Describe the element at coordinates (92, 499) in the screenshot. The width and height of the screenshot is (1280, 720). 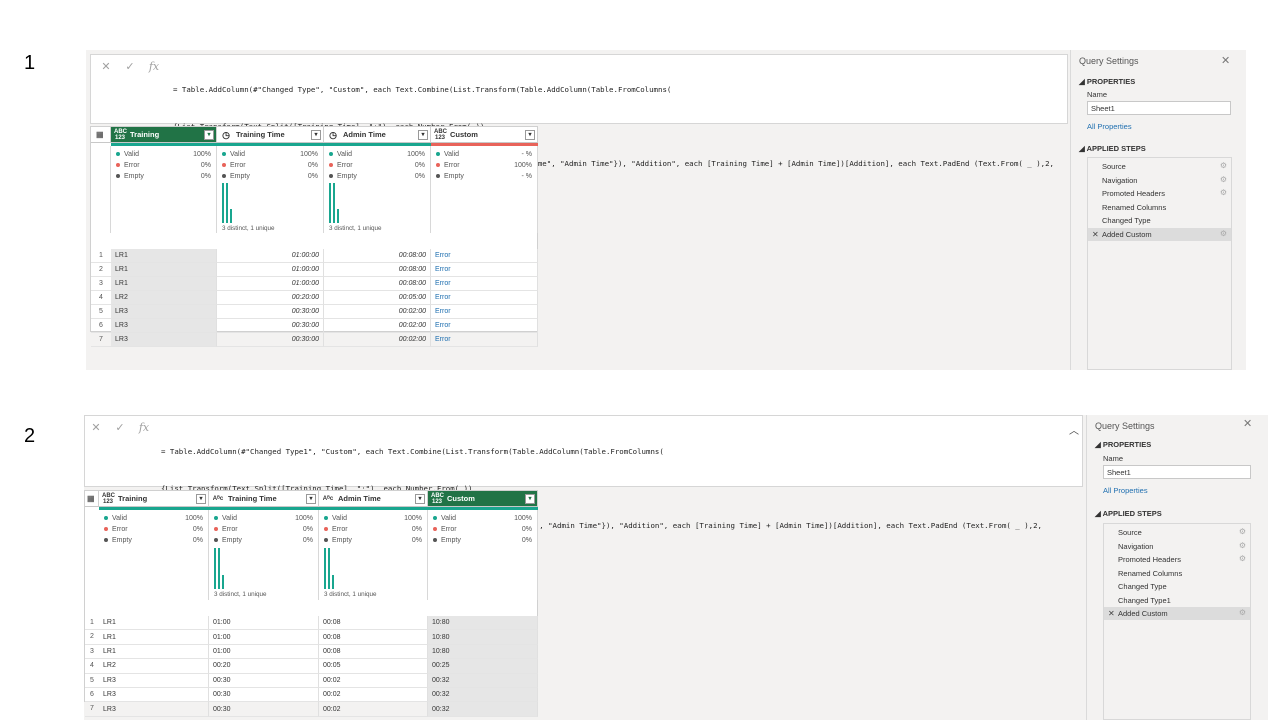
I see `table-menu-icon: ▦` at that location.